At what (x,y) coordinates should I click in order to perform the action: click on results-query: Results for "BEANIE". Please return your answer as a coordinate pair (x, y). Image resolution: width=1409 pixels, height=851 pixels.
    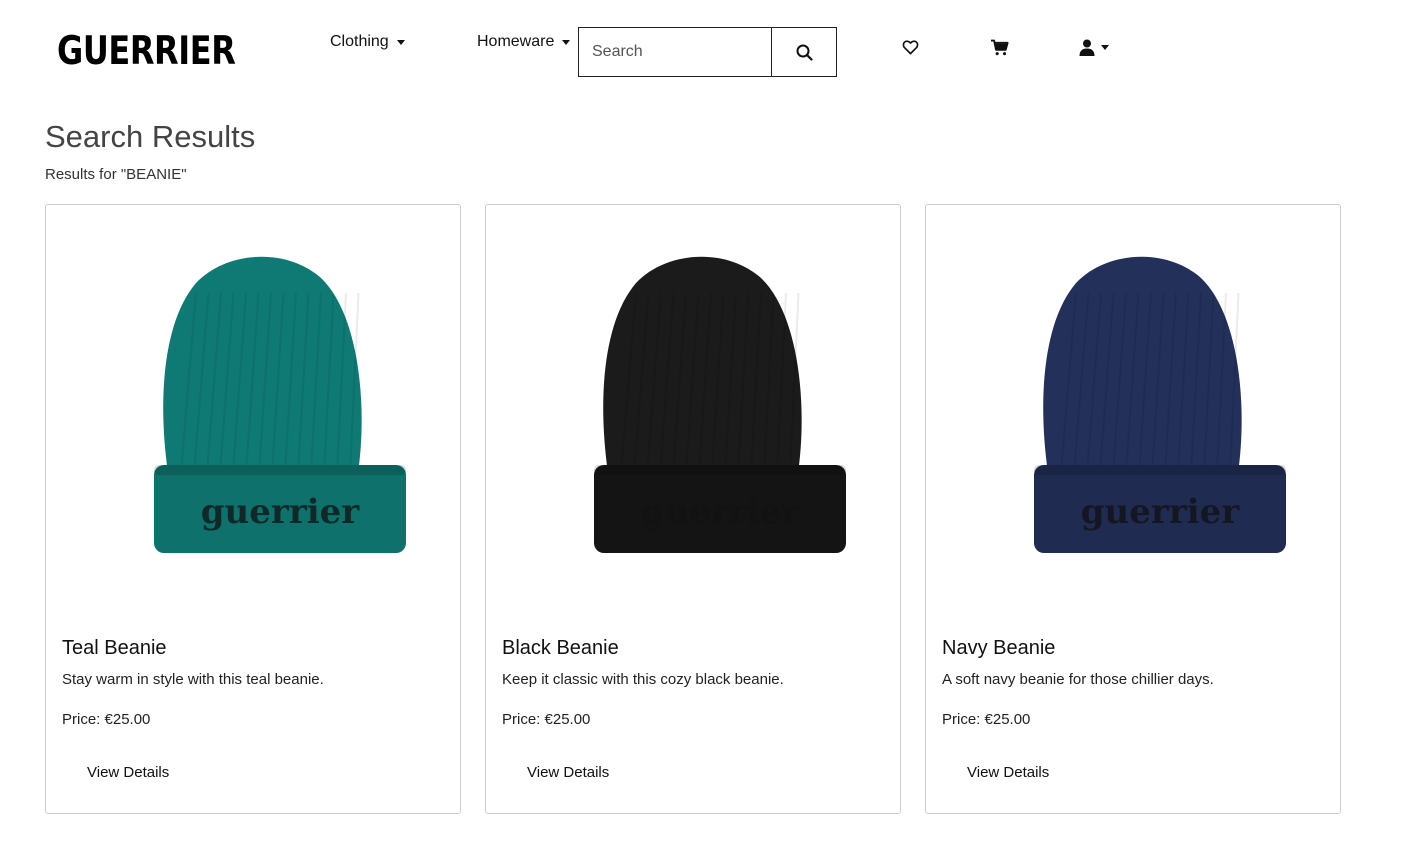
    Looking at the image, I should click on (116, 174).